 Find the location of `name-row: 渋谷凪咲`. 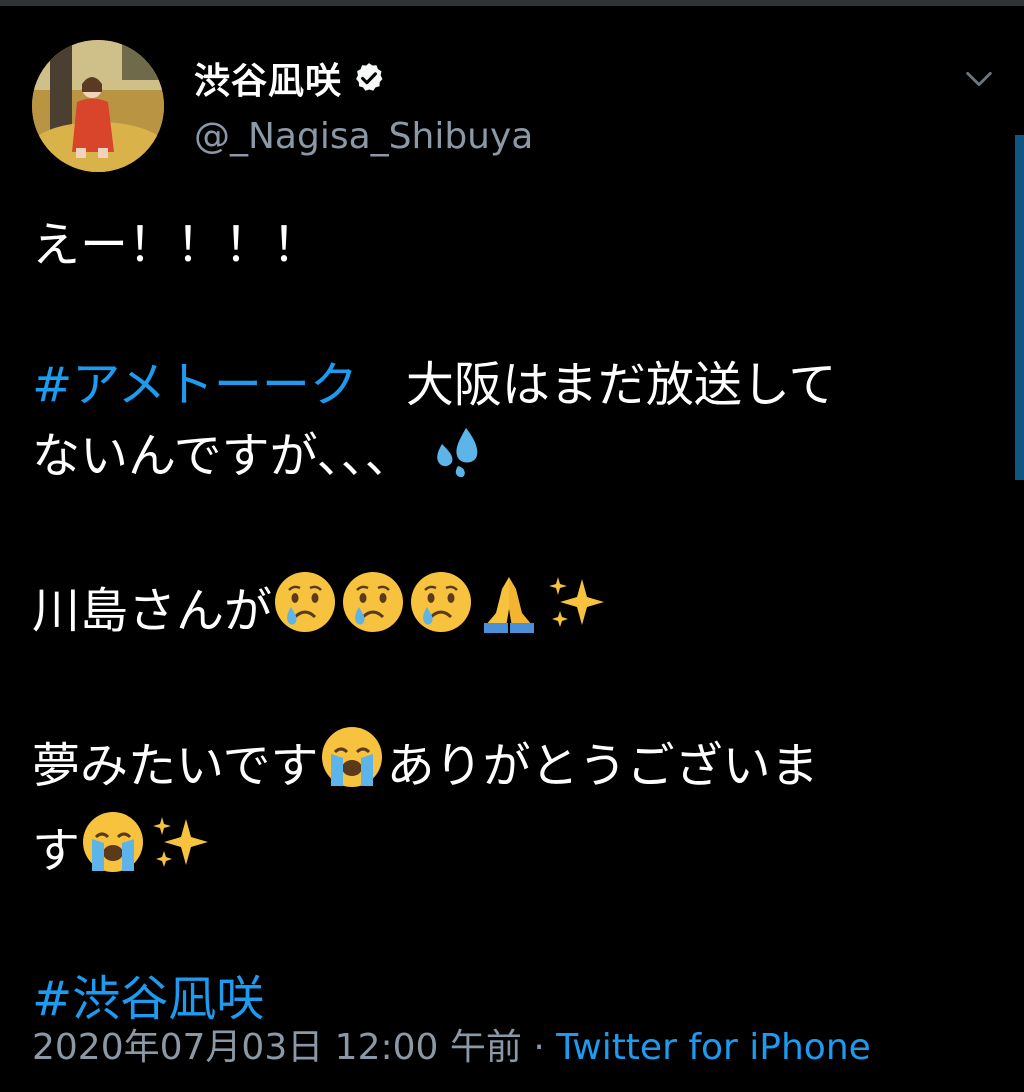

name-row: 渋谷凪咲 is located at coordinates (290, 78).